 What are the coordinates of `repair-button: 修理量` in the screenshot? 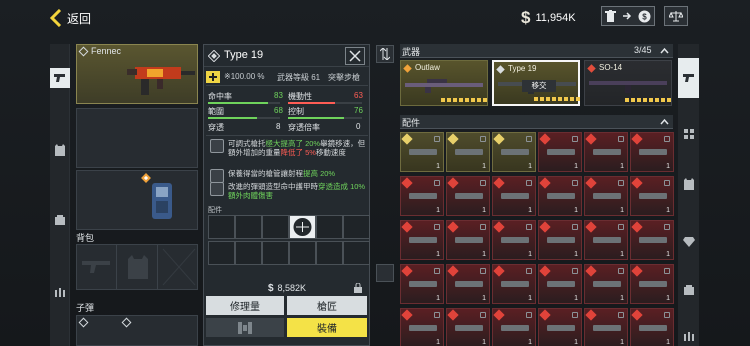 It's located at (245, 305).